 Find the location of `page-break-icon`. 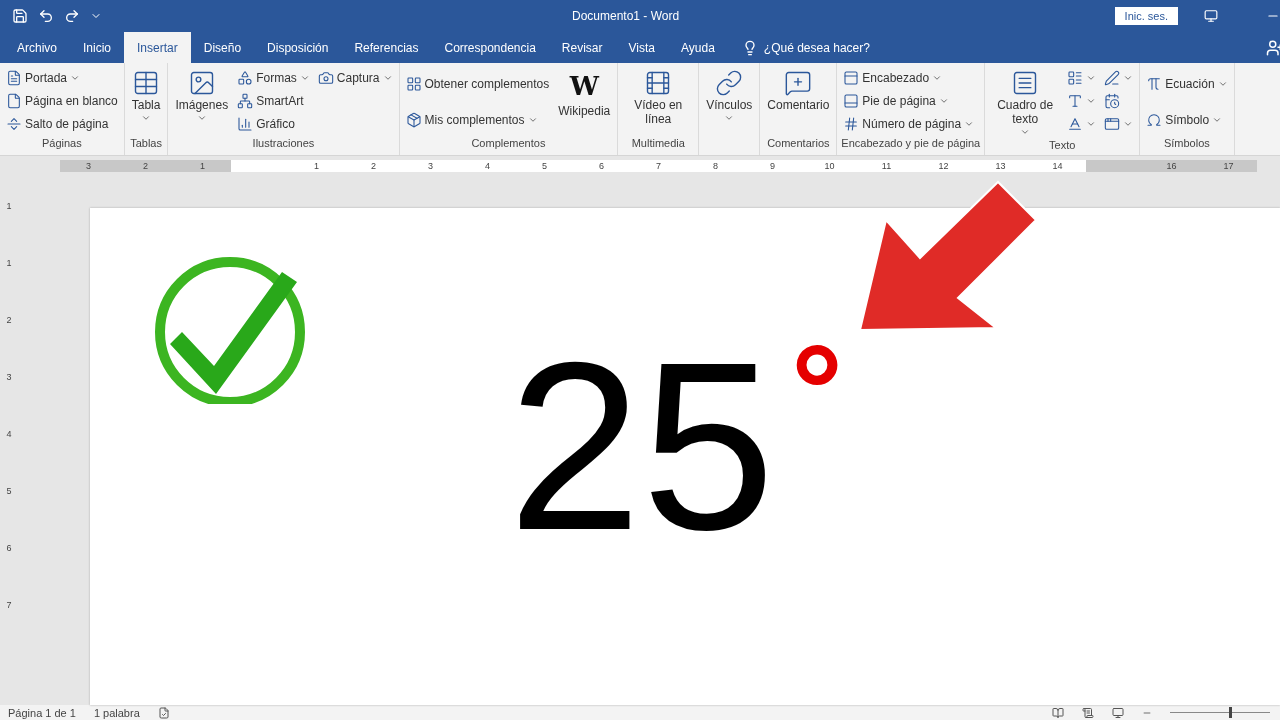

page-break-icon is located at coordinates (14, 123).